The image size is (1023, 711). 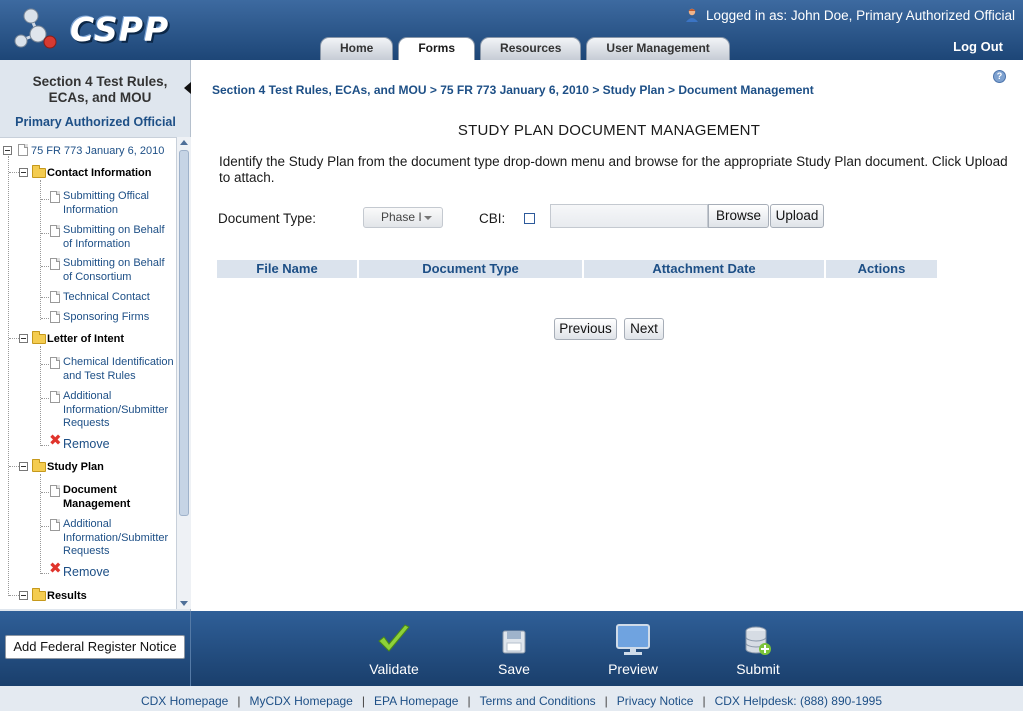 What do you see at coordinates (86, 444) in the screenshot?
I see `remove-letter-of-intent-link: Remove` at bounding box center [86, 444].